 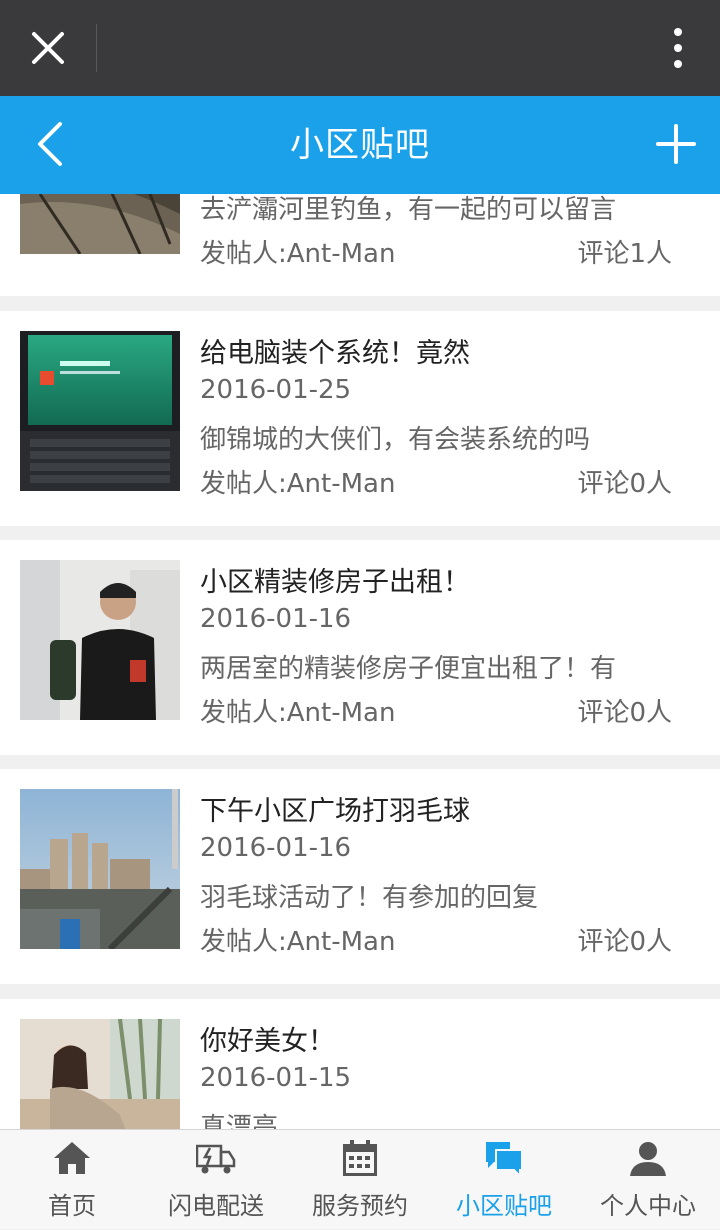 What do you see at coordinates (678, 48) in the screenshot?
I see `more-menu-icon` at bounding box center [678, 48].